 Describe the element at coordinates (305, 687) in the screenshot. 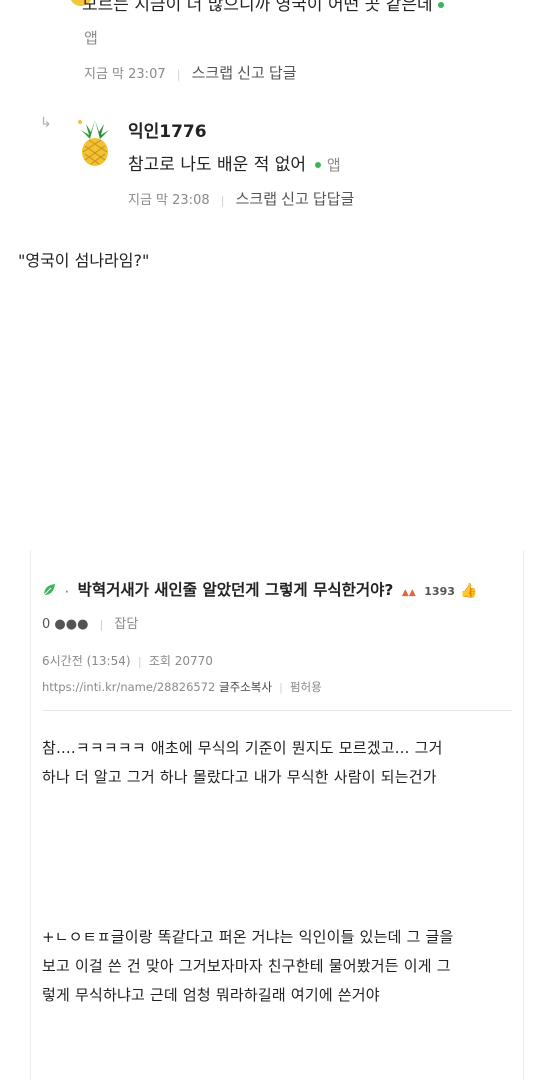

I see `repost-permission: 펌허용` at that location.